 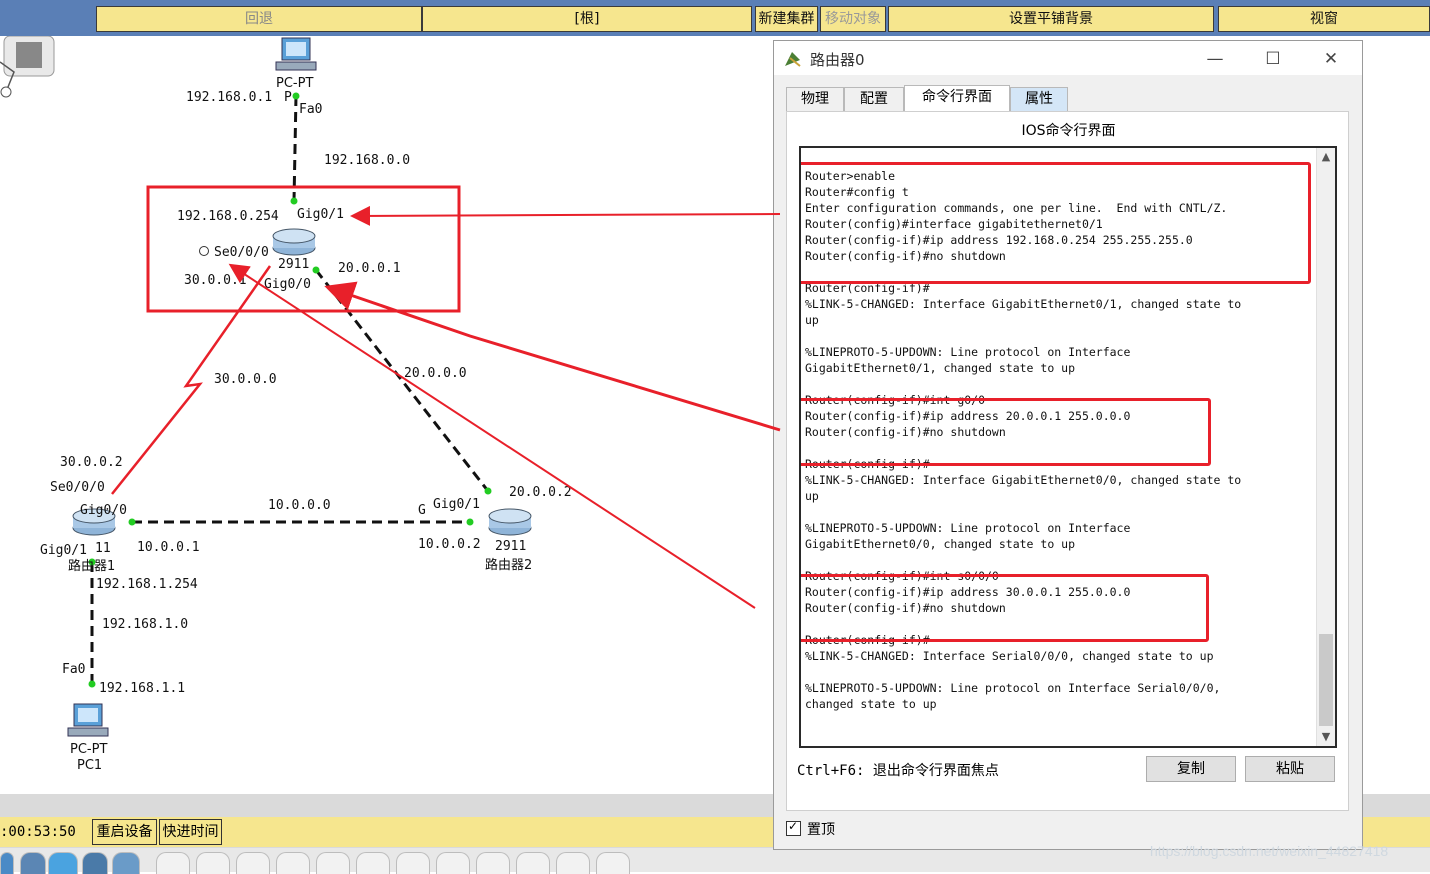 I want to click on net-label-top: 192.168.0.0, so click(x=367, y=160).